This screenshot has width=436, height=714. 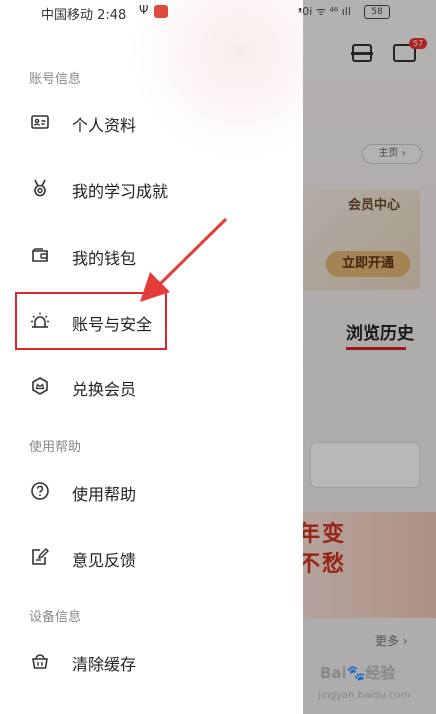 What do you see at coordinates (151, 557) in the screenshot?
I see `menu-item-feedback: 意见反馈` at bounding box center [151, 557].